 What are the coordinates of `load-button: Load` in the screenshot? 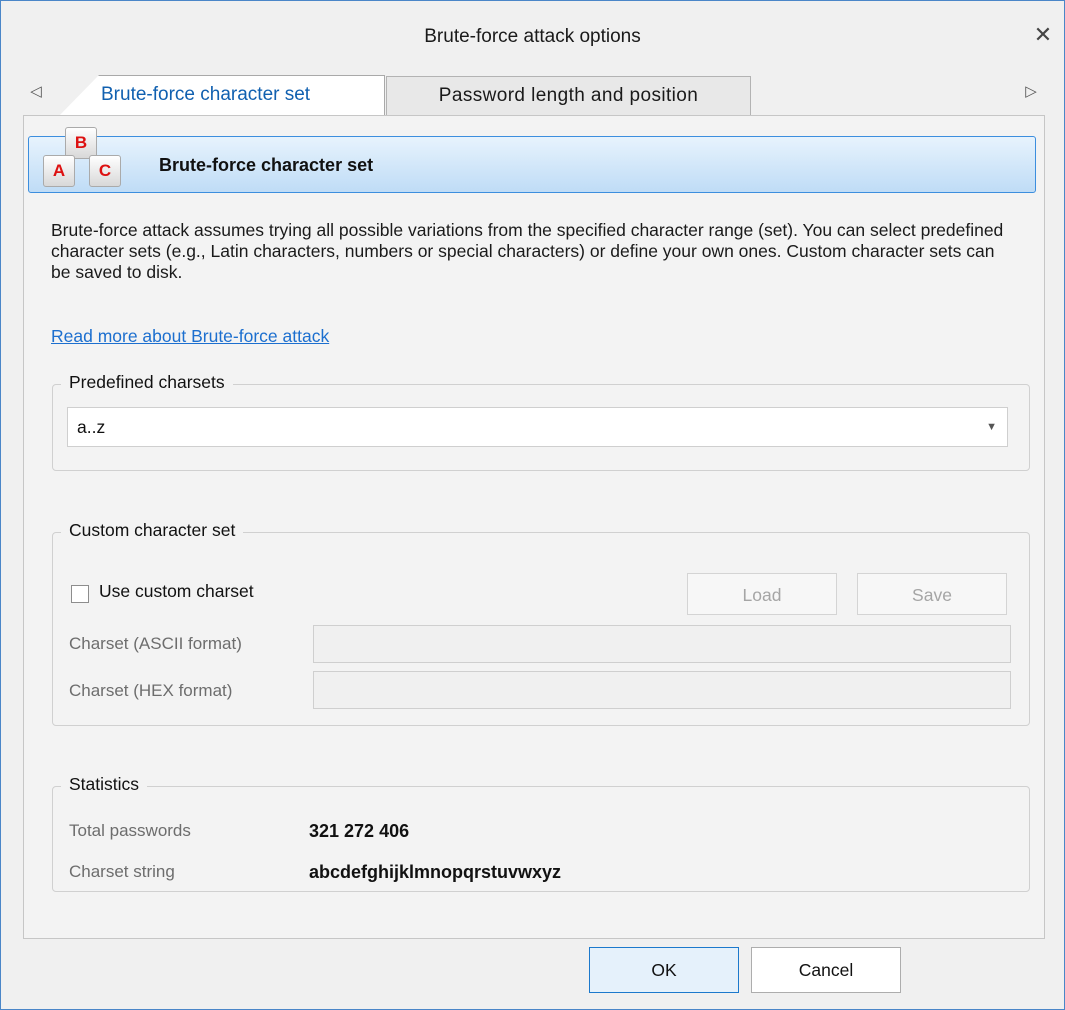 It's located at (762, 594).